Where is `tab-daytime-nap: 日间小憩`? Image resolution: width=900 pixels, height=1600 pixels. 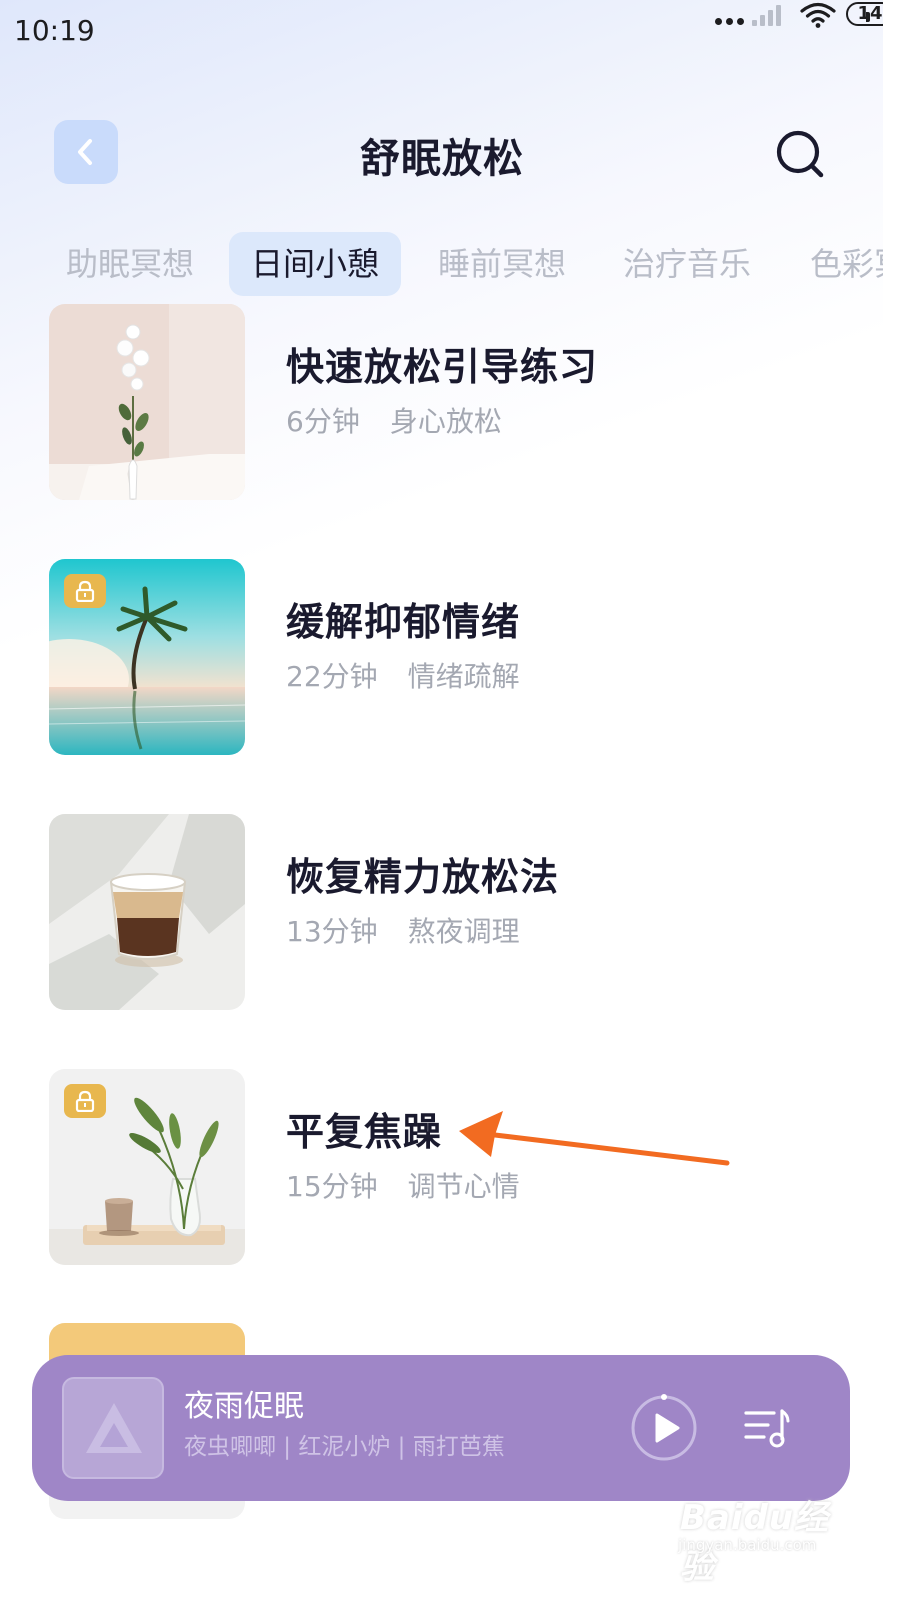 tab-daytime-nap: 日间小憩 is located at coordinates (315, 264).